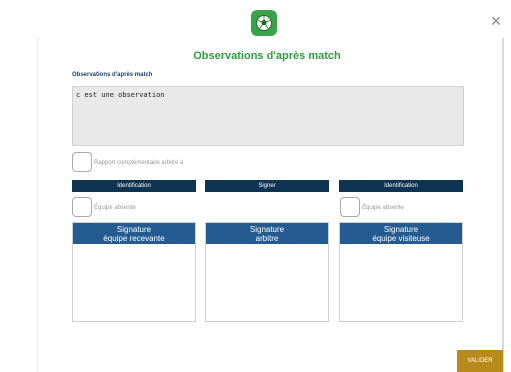 The height and width of the screenshot is (372, 511). I want to click on signature-subtitle: arbitre, so click(267, 238).